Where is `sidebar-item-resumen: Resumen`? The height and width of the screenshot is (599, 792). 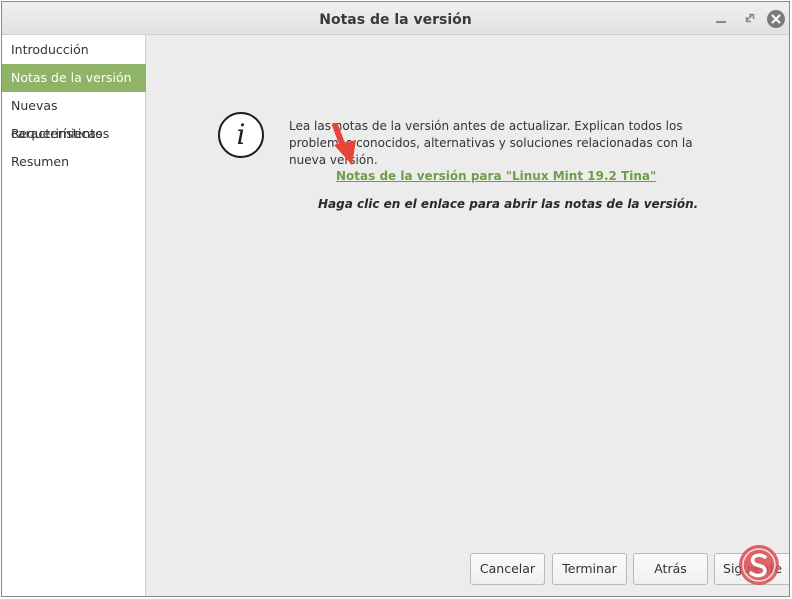 sidebar-item-resumen: Resumen is located at coordinates (74, 162).